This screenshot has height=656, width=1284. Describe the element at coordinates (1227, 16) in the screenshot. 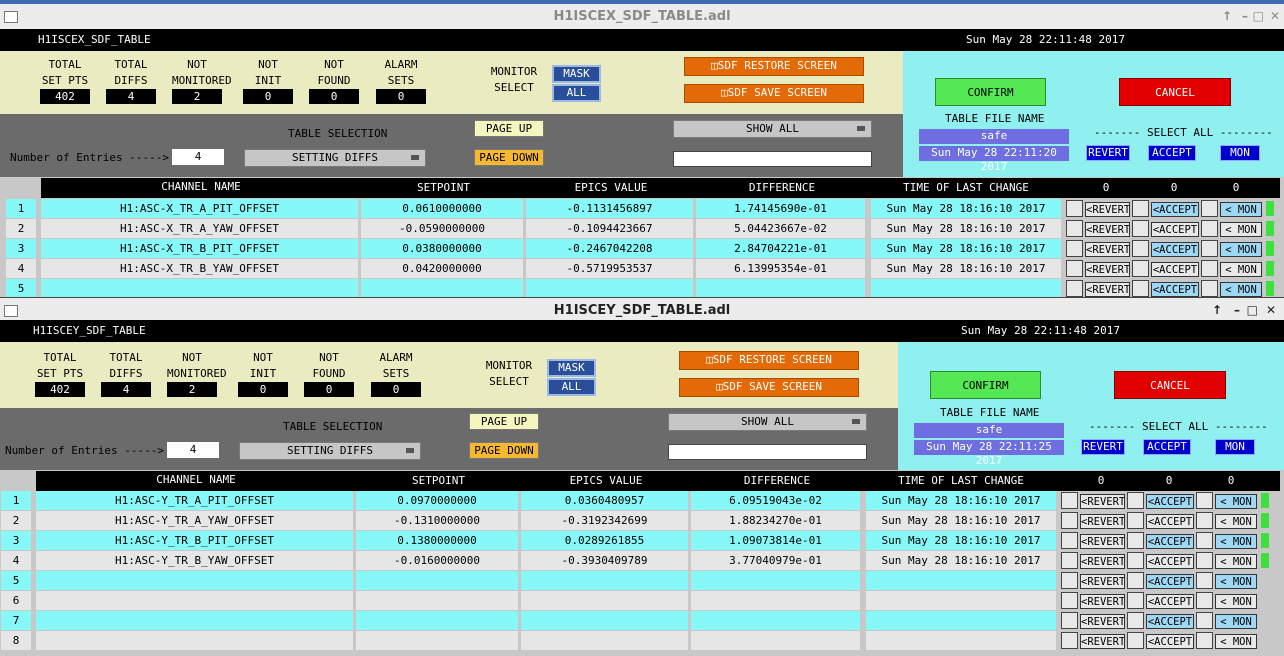

I see `window-maximize-icon: ↑` at that location.